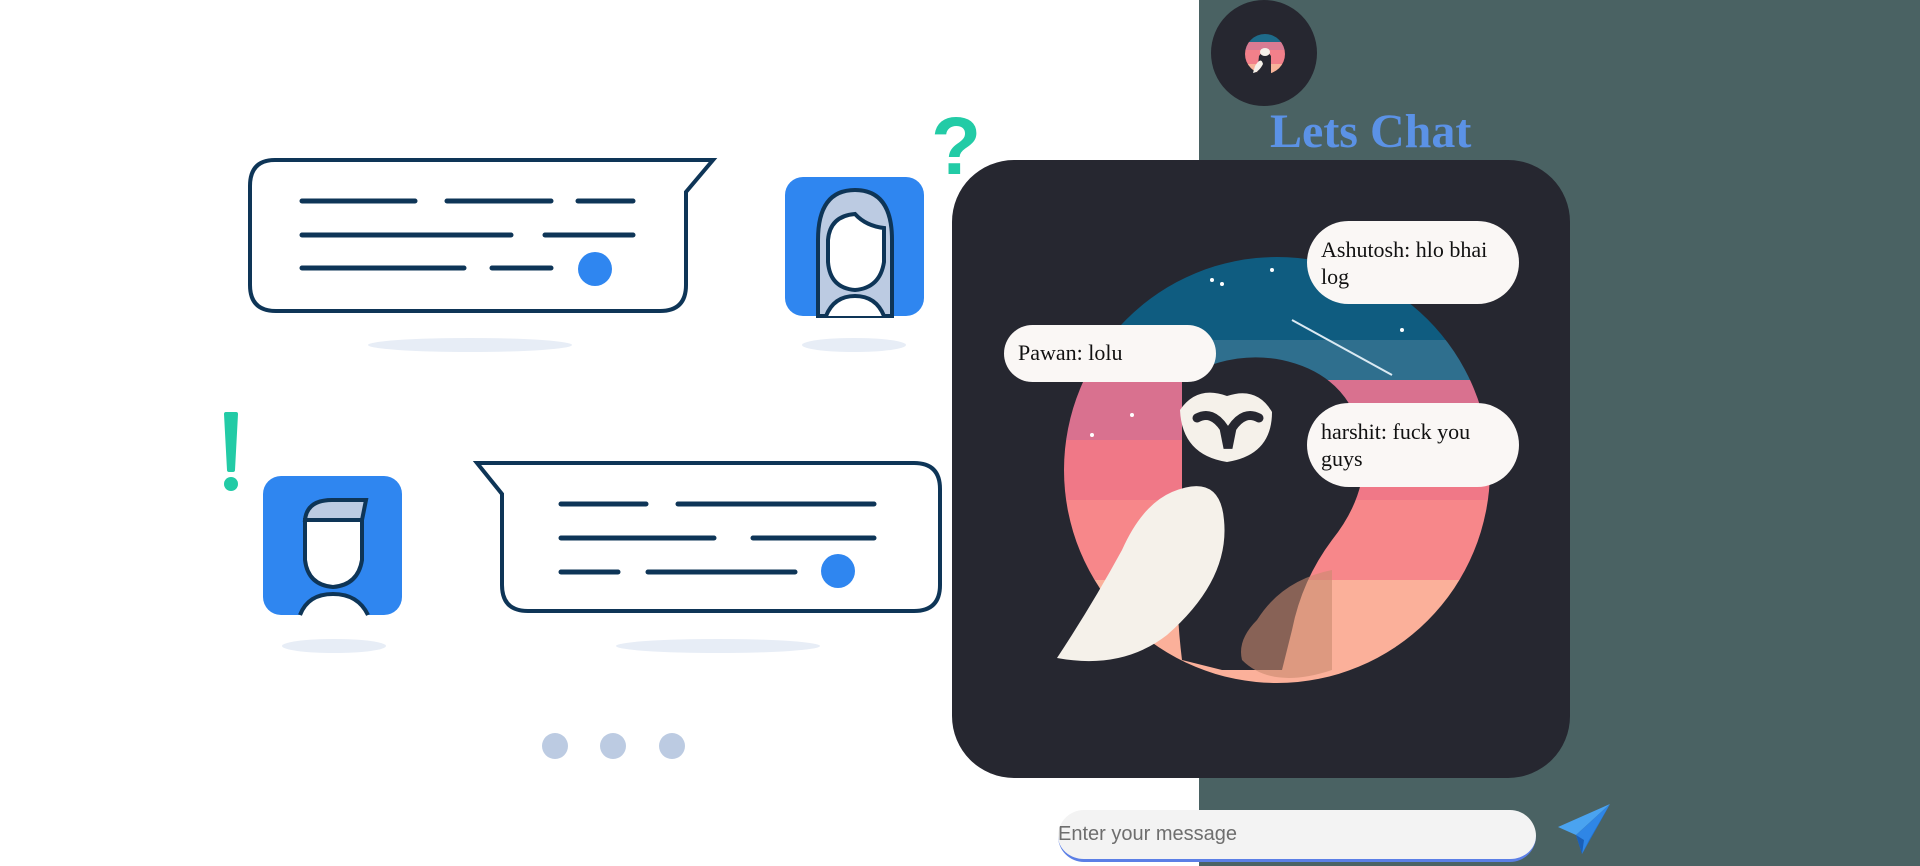 The height and width of the screenshot is (866, 1920). I want to click on message-composer, so click(1297, 836).